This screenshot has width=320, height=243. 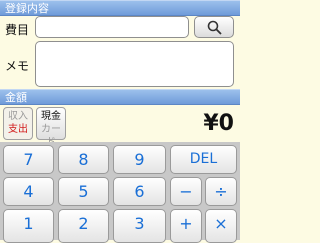 I want to click on key-6: 6, so click(x=139, y=191).